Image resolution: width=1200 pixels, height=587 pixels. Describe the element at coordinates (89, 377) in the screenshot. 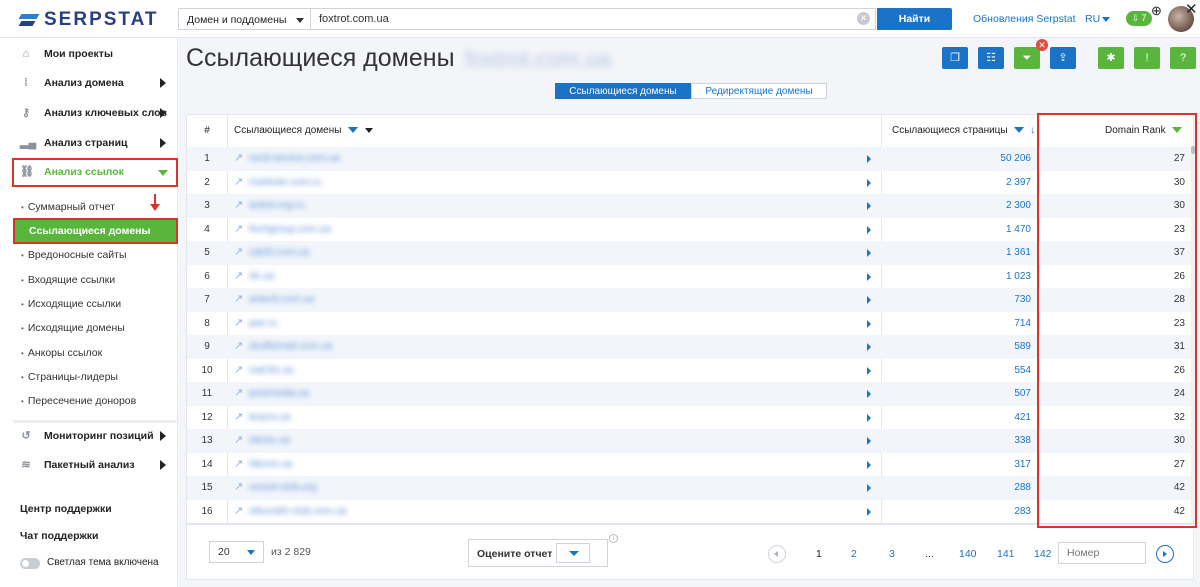

I see `sidebar-subitem-top-pages: Страницы-лидеры` at that location.